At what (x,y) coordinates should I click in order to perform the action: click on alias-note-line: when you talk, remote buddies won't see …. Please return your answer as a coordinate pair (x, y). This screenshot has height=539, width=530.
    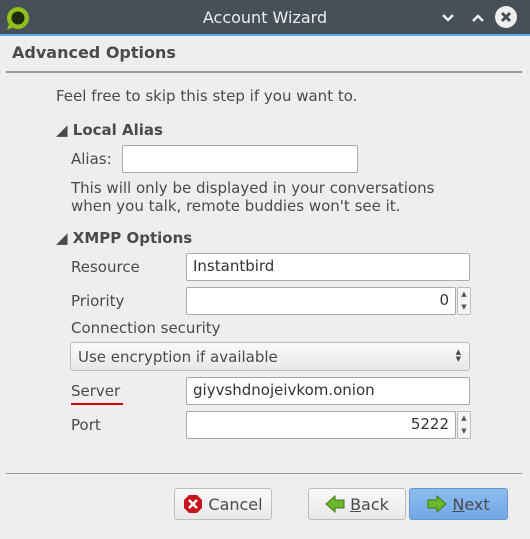
    Looking at the image, I should click on (236, 206).